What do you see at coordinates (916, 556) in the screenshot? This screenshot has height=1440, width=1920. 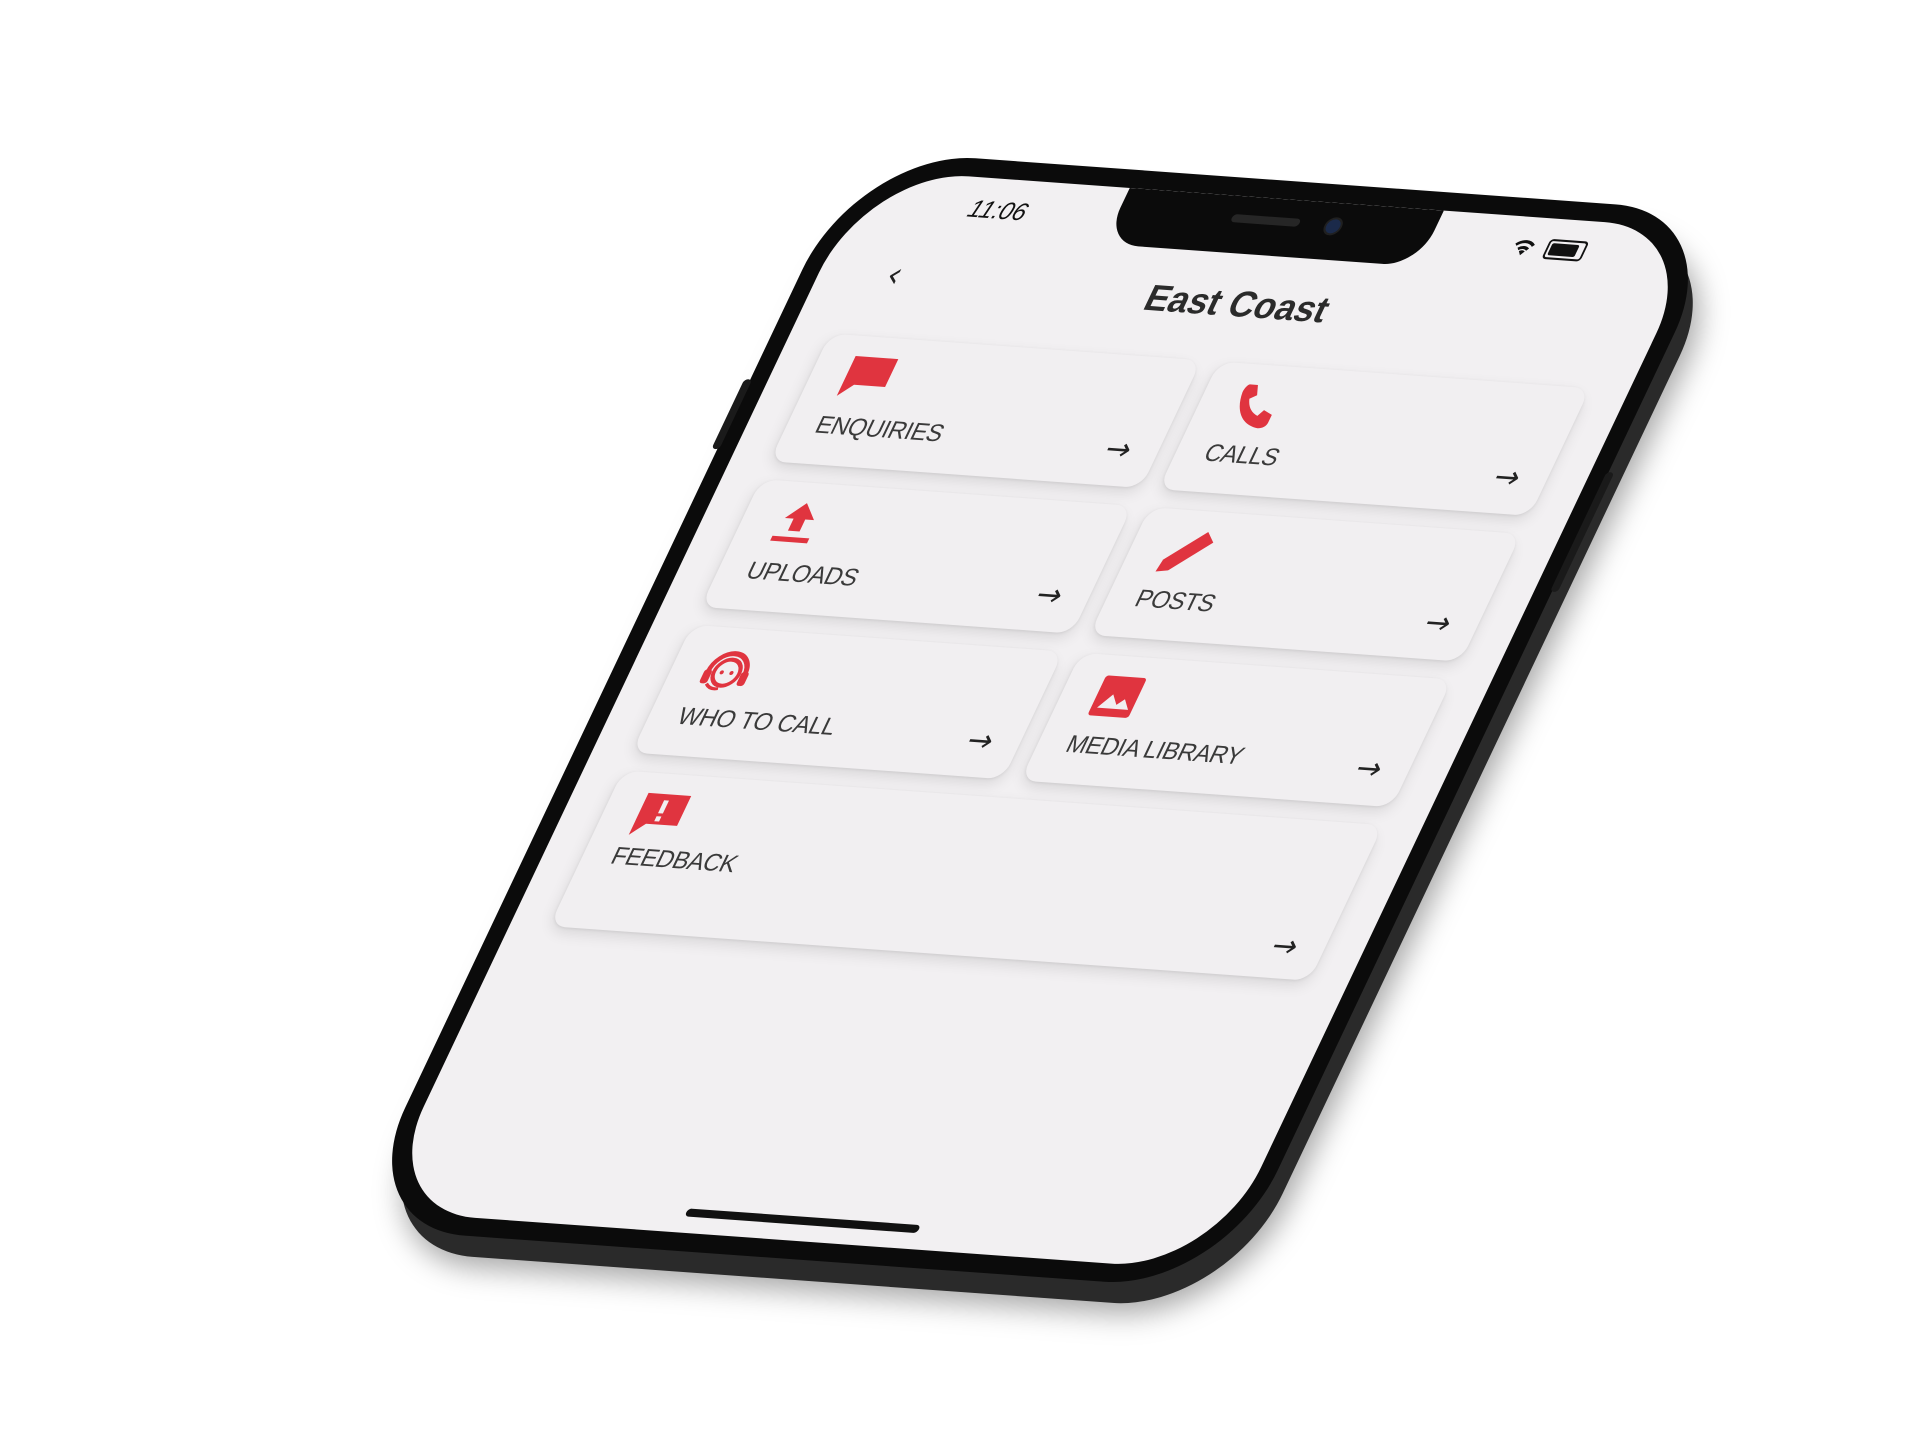 I see `tile-uploads: UPLOADS →` at bounding box center [916, 556].